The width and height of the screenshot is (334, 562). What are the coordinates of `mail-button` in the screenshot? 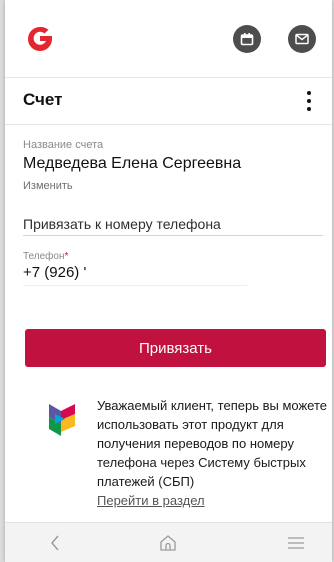 It's located at (302, 39).